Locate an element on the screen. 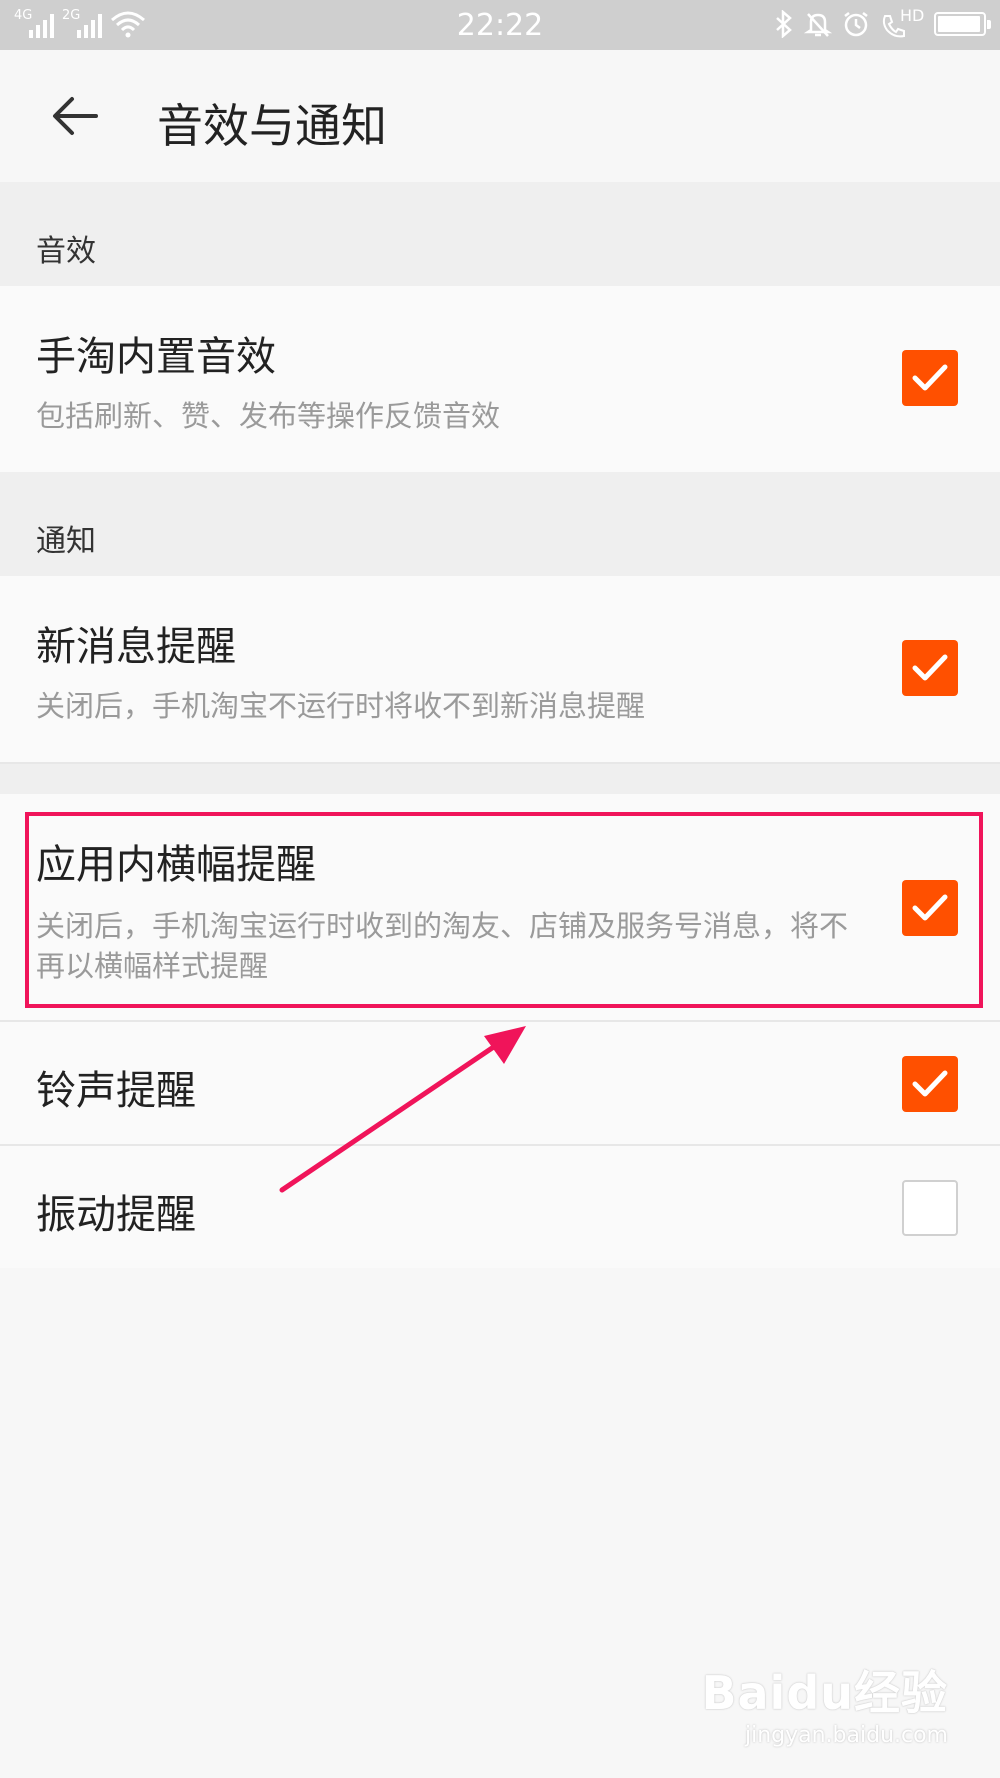 The width and height of the screenshot is (1000, 1778). setting-row-builtin-sound: 手淘内置音效 包括刷新、赞、发布等操作反馈音效 is located at coordinates (500, 379).